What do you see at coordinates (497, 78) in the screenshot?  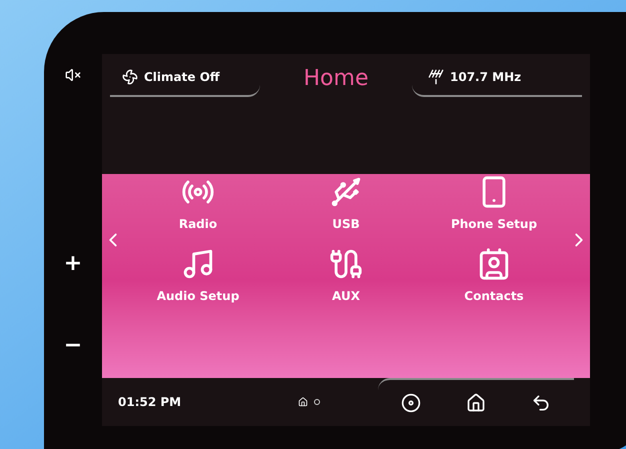 I see `radio-station-button: 107.7 MHz` at bounding box center [497, 78].